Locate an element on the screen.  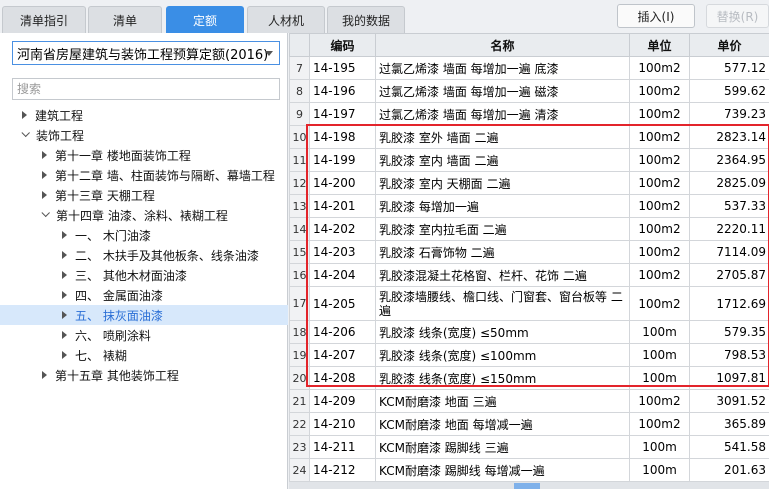
price-header: 单价 is located at coordinates (729, 45).